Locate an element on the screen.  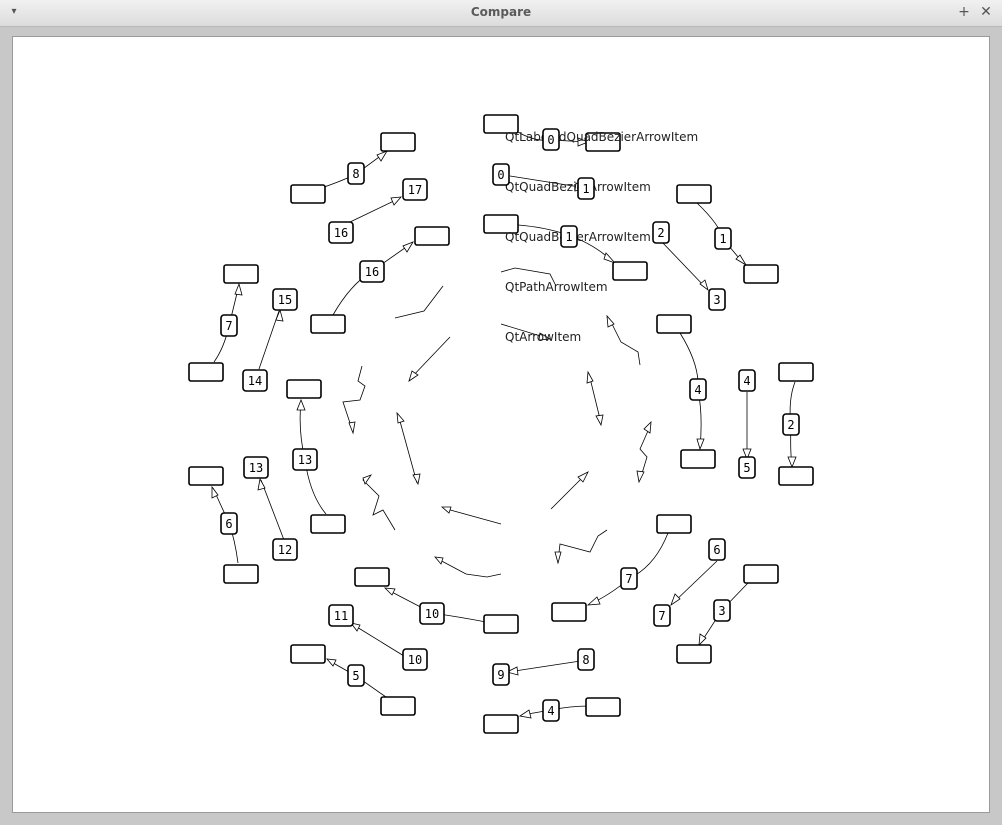
svg-text: 12 is located at coordinates (285, 550).